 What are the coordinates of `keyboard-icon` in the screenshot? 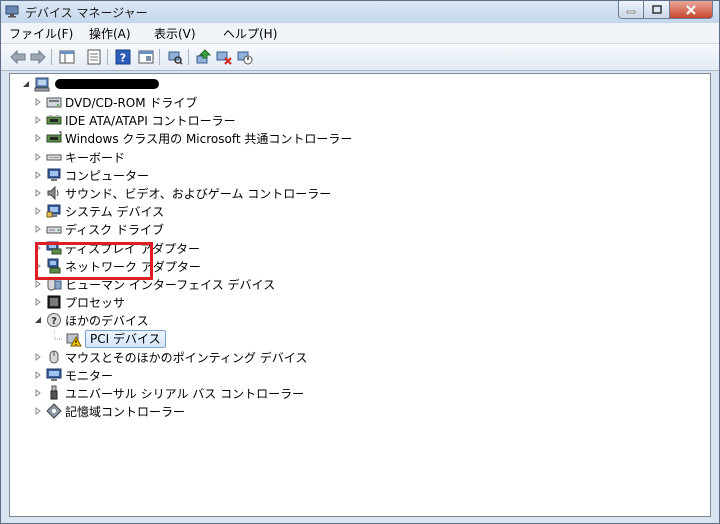 It's located at (54, 157).